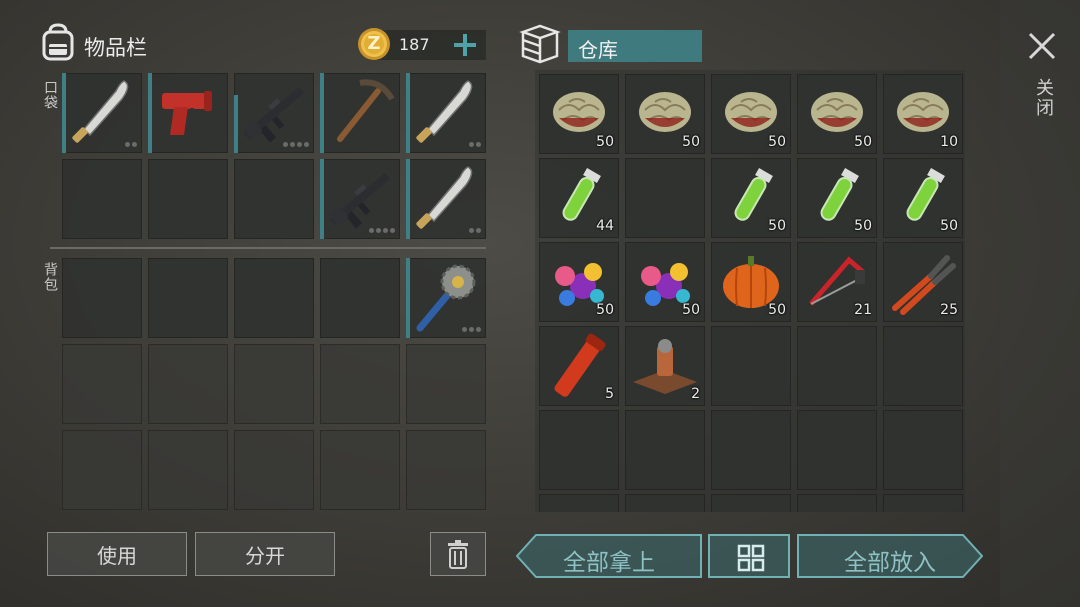 The width and height of the screenshot is (1080, 607). What do you see at coordinates (540, 44) in the screenshot?
I see `storage-icon` at bounding box center [540, 44].